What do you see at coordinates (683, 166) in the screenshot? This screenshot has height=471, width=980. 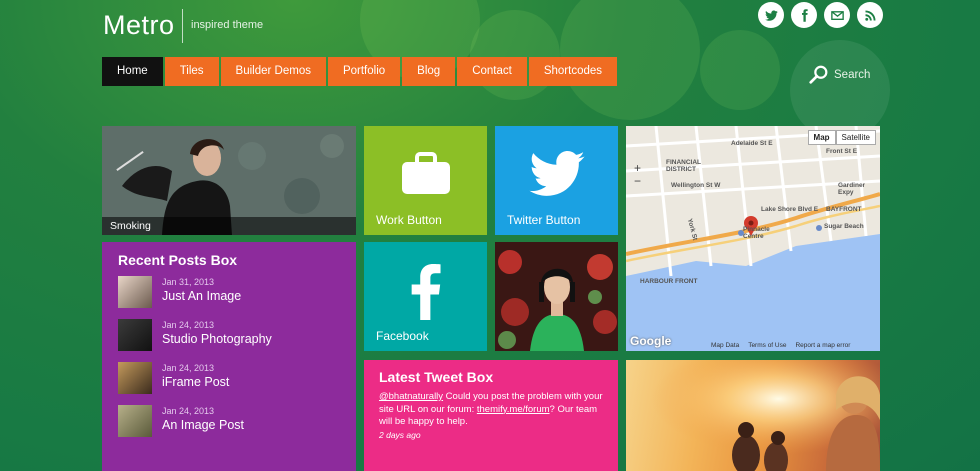 I see `map-label: FINANCIAL DISTRICT` at bounding box center [683, 166].